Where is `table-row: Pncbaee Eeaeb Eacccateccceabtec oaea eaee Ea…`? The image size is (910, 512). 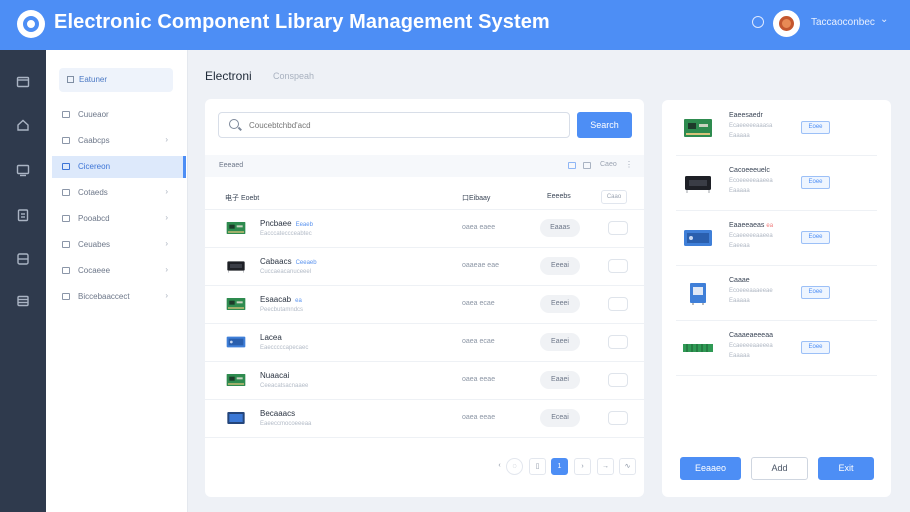
table-row: Pncbaee Eeaeb Eacccateccceabtec oaea eaee Ea… is located at coordinates (424, 229).